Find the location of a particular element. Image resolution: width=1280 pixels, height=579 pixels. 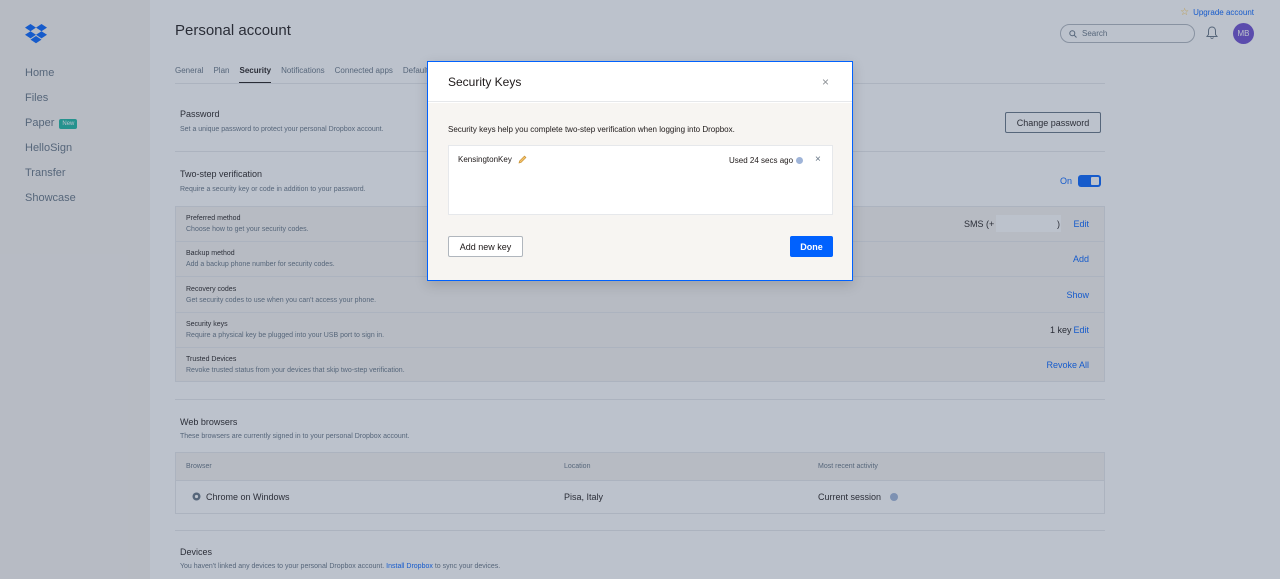

add-new-key-button: Add new key is located at coordinates (485, 246).